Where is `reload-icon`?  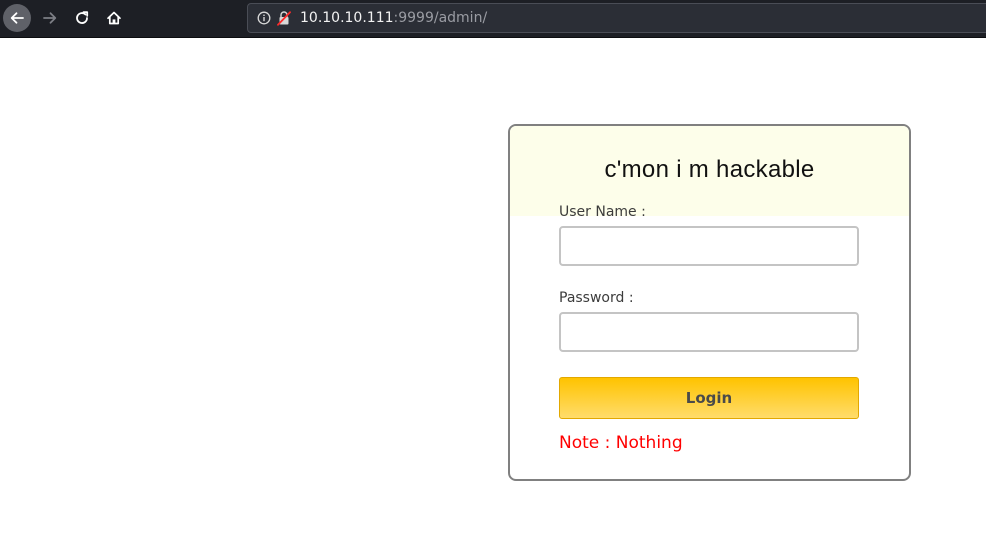 reload-icon is located at coordinates (82, 17).